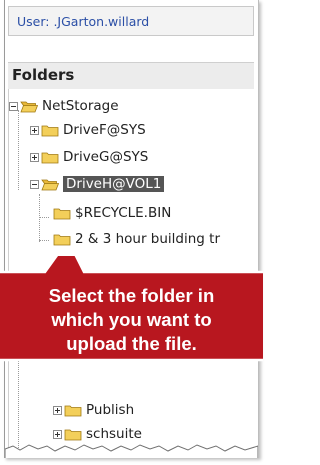 The height and width of the screenshot is (465, 320). Describe the element at coordinates (131, 451) in the screenshot. I see `torn-edge` at that location.